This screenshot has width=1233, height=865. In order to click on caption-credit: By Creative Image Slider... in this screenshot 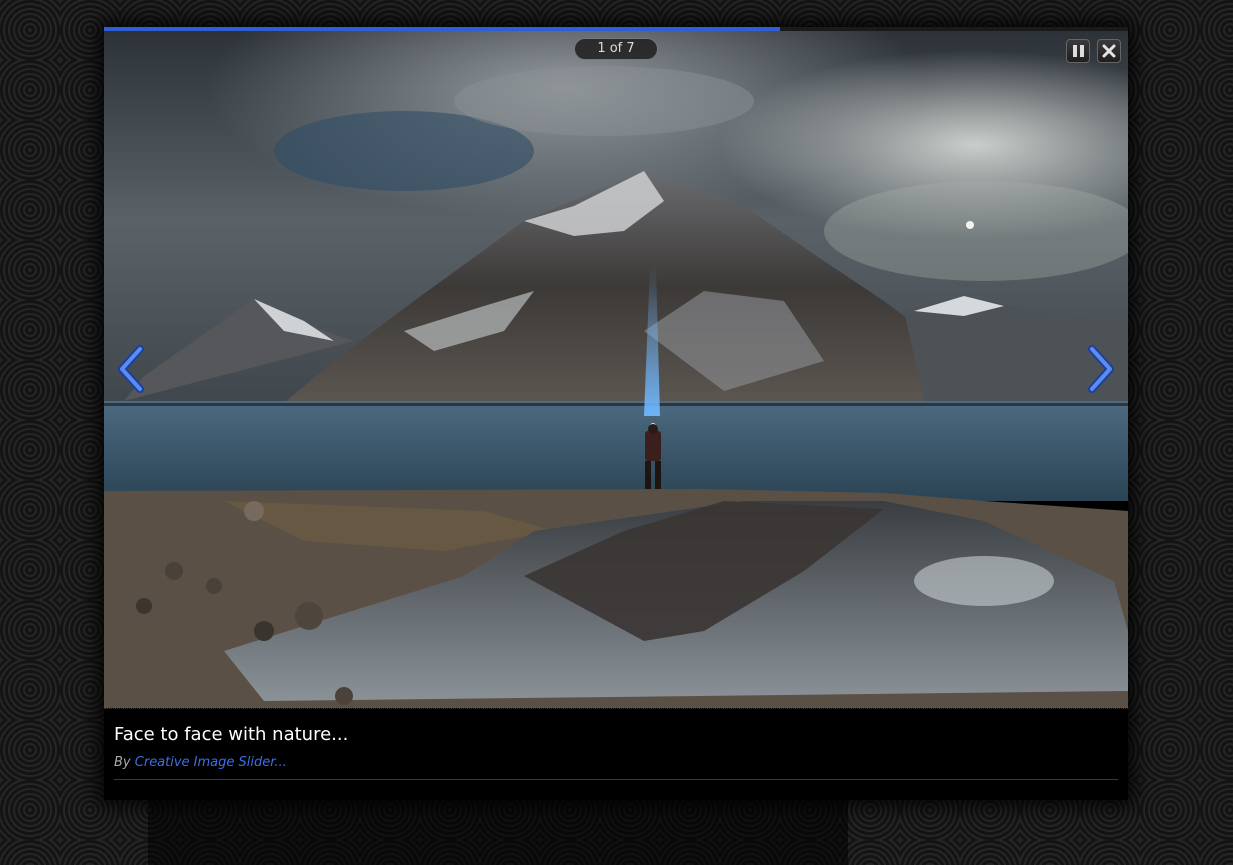, I will do `click(200, 762)`.